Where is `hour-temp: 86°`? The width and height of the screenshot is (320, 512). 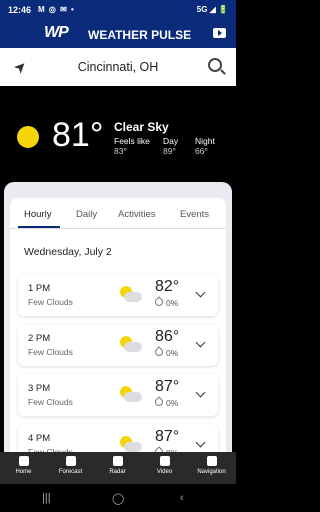
hour-temp: 86° is located at coordinates (167, 336).